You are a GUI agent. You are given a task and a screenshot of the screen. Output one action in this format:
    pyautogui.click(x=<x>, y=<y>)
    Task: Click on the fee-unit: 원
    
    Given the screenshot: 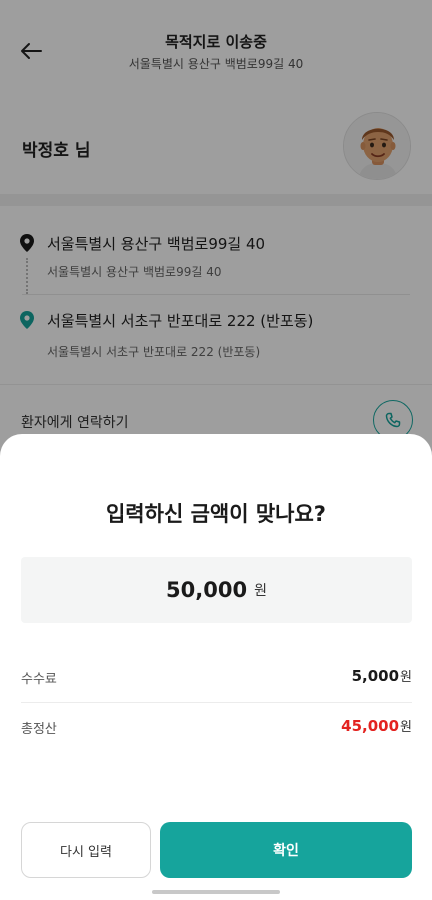 What is the action you would take?
    pyautogui.click(x=406, y=677)
    